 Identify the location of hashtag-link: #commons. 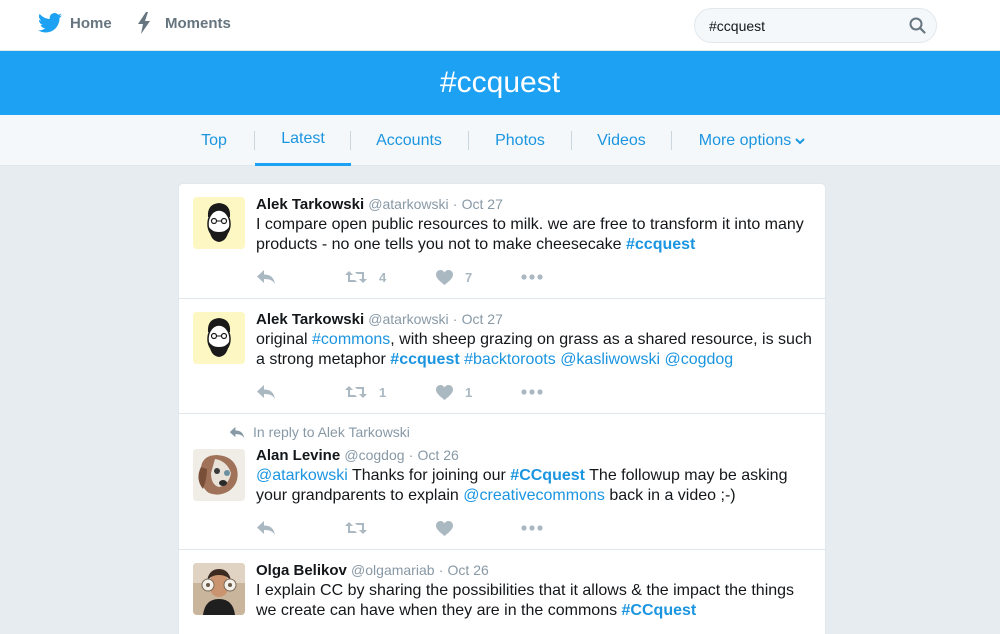
(351, 339).